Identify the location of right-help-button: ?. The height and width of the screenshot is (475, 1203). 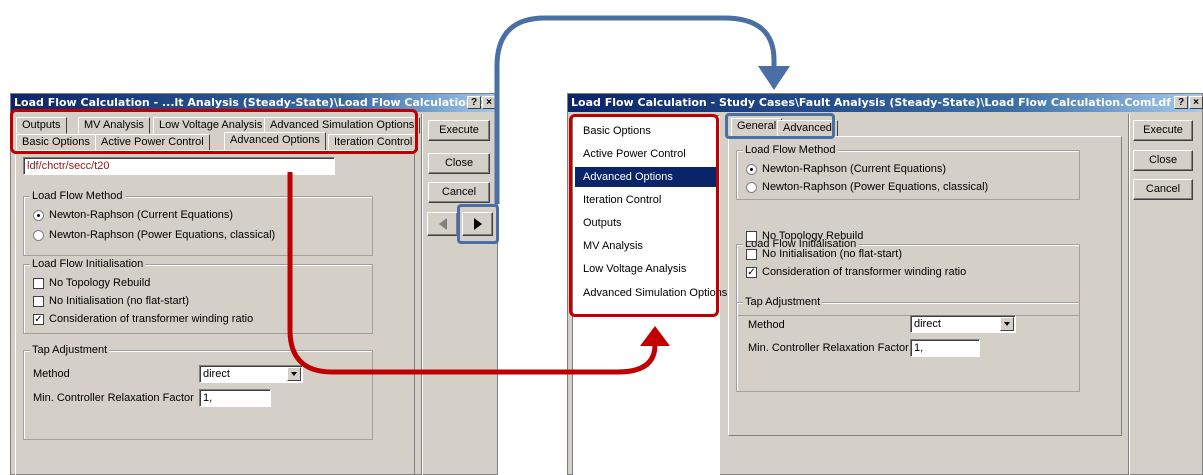
(1181, 102).